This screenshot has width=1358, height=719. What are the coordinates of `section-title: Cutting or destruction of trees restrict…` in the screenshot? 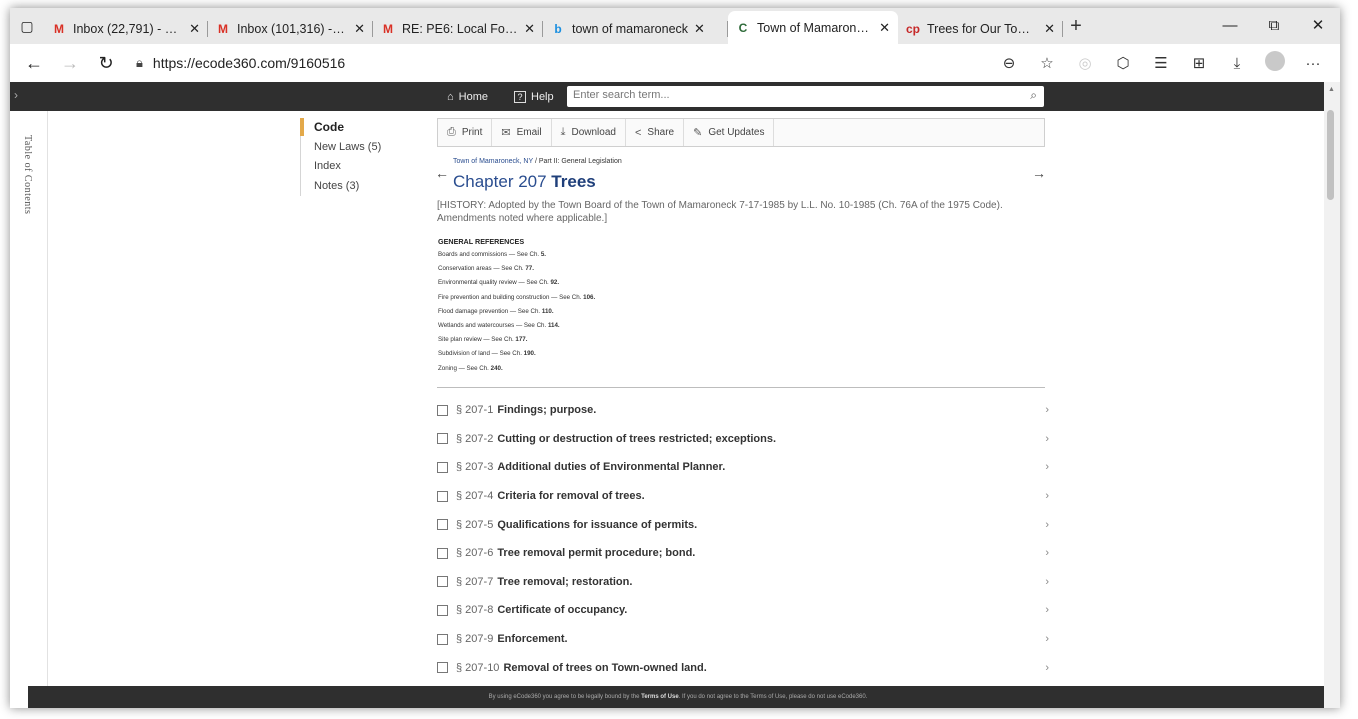 It's located at (636, 439).